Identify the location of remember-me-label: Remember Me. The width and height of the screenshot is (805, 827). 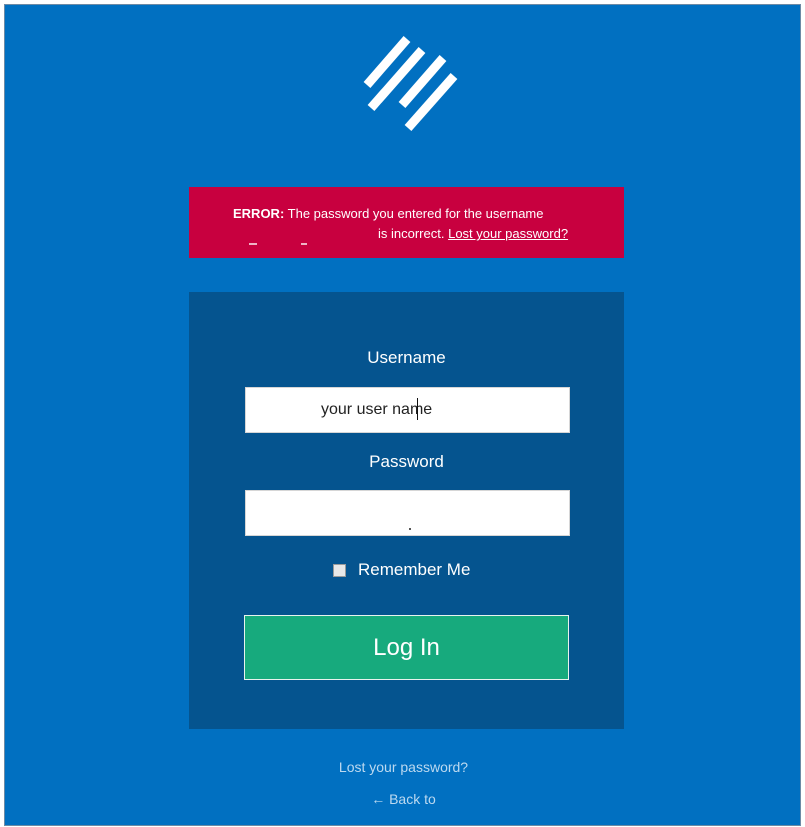
(414, 570).